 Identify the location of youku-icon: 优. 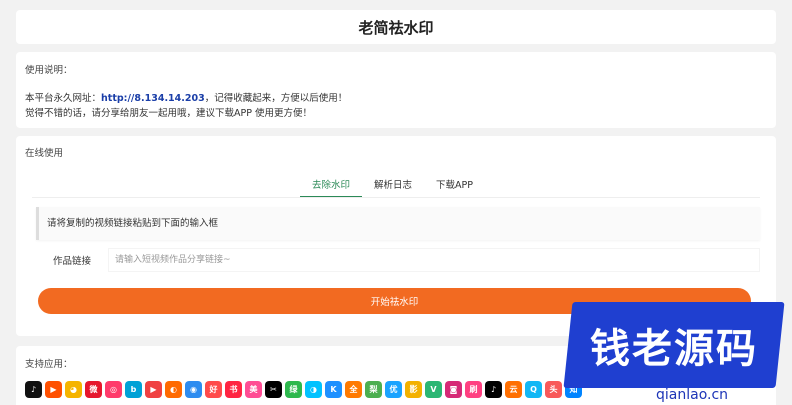
(393, 389).